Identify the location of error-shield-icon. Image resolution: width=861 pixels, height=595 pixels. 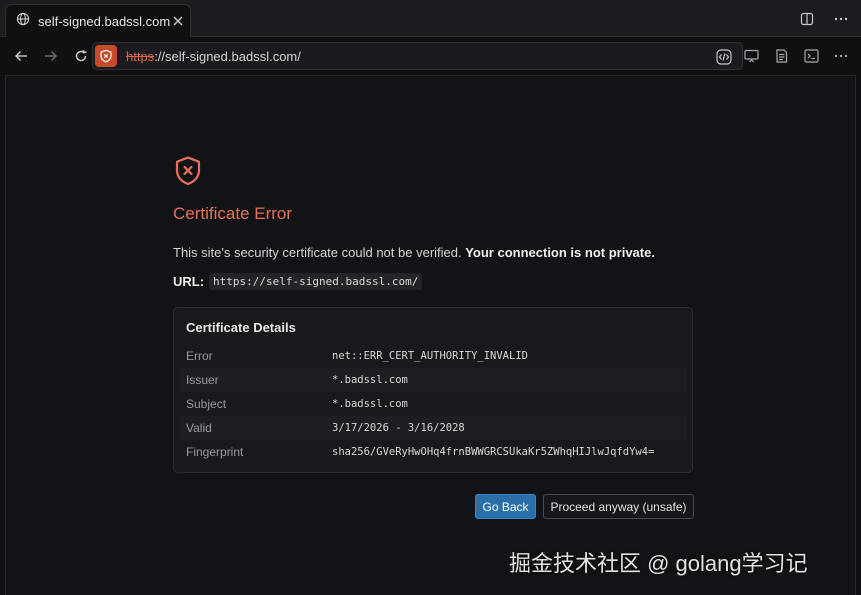
(188, 173).